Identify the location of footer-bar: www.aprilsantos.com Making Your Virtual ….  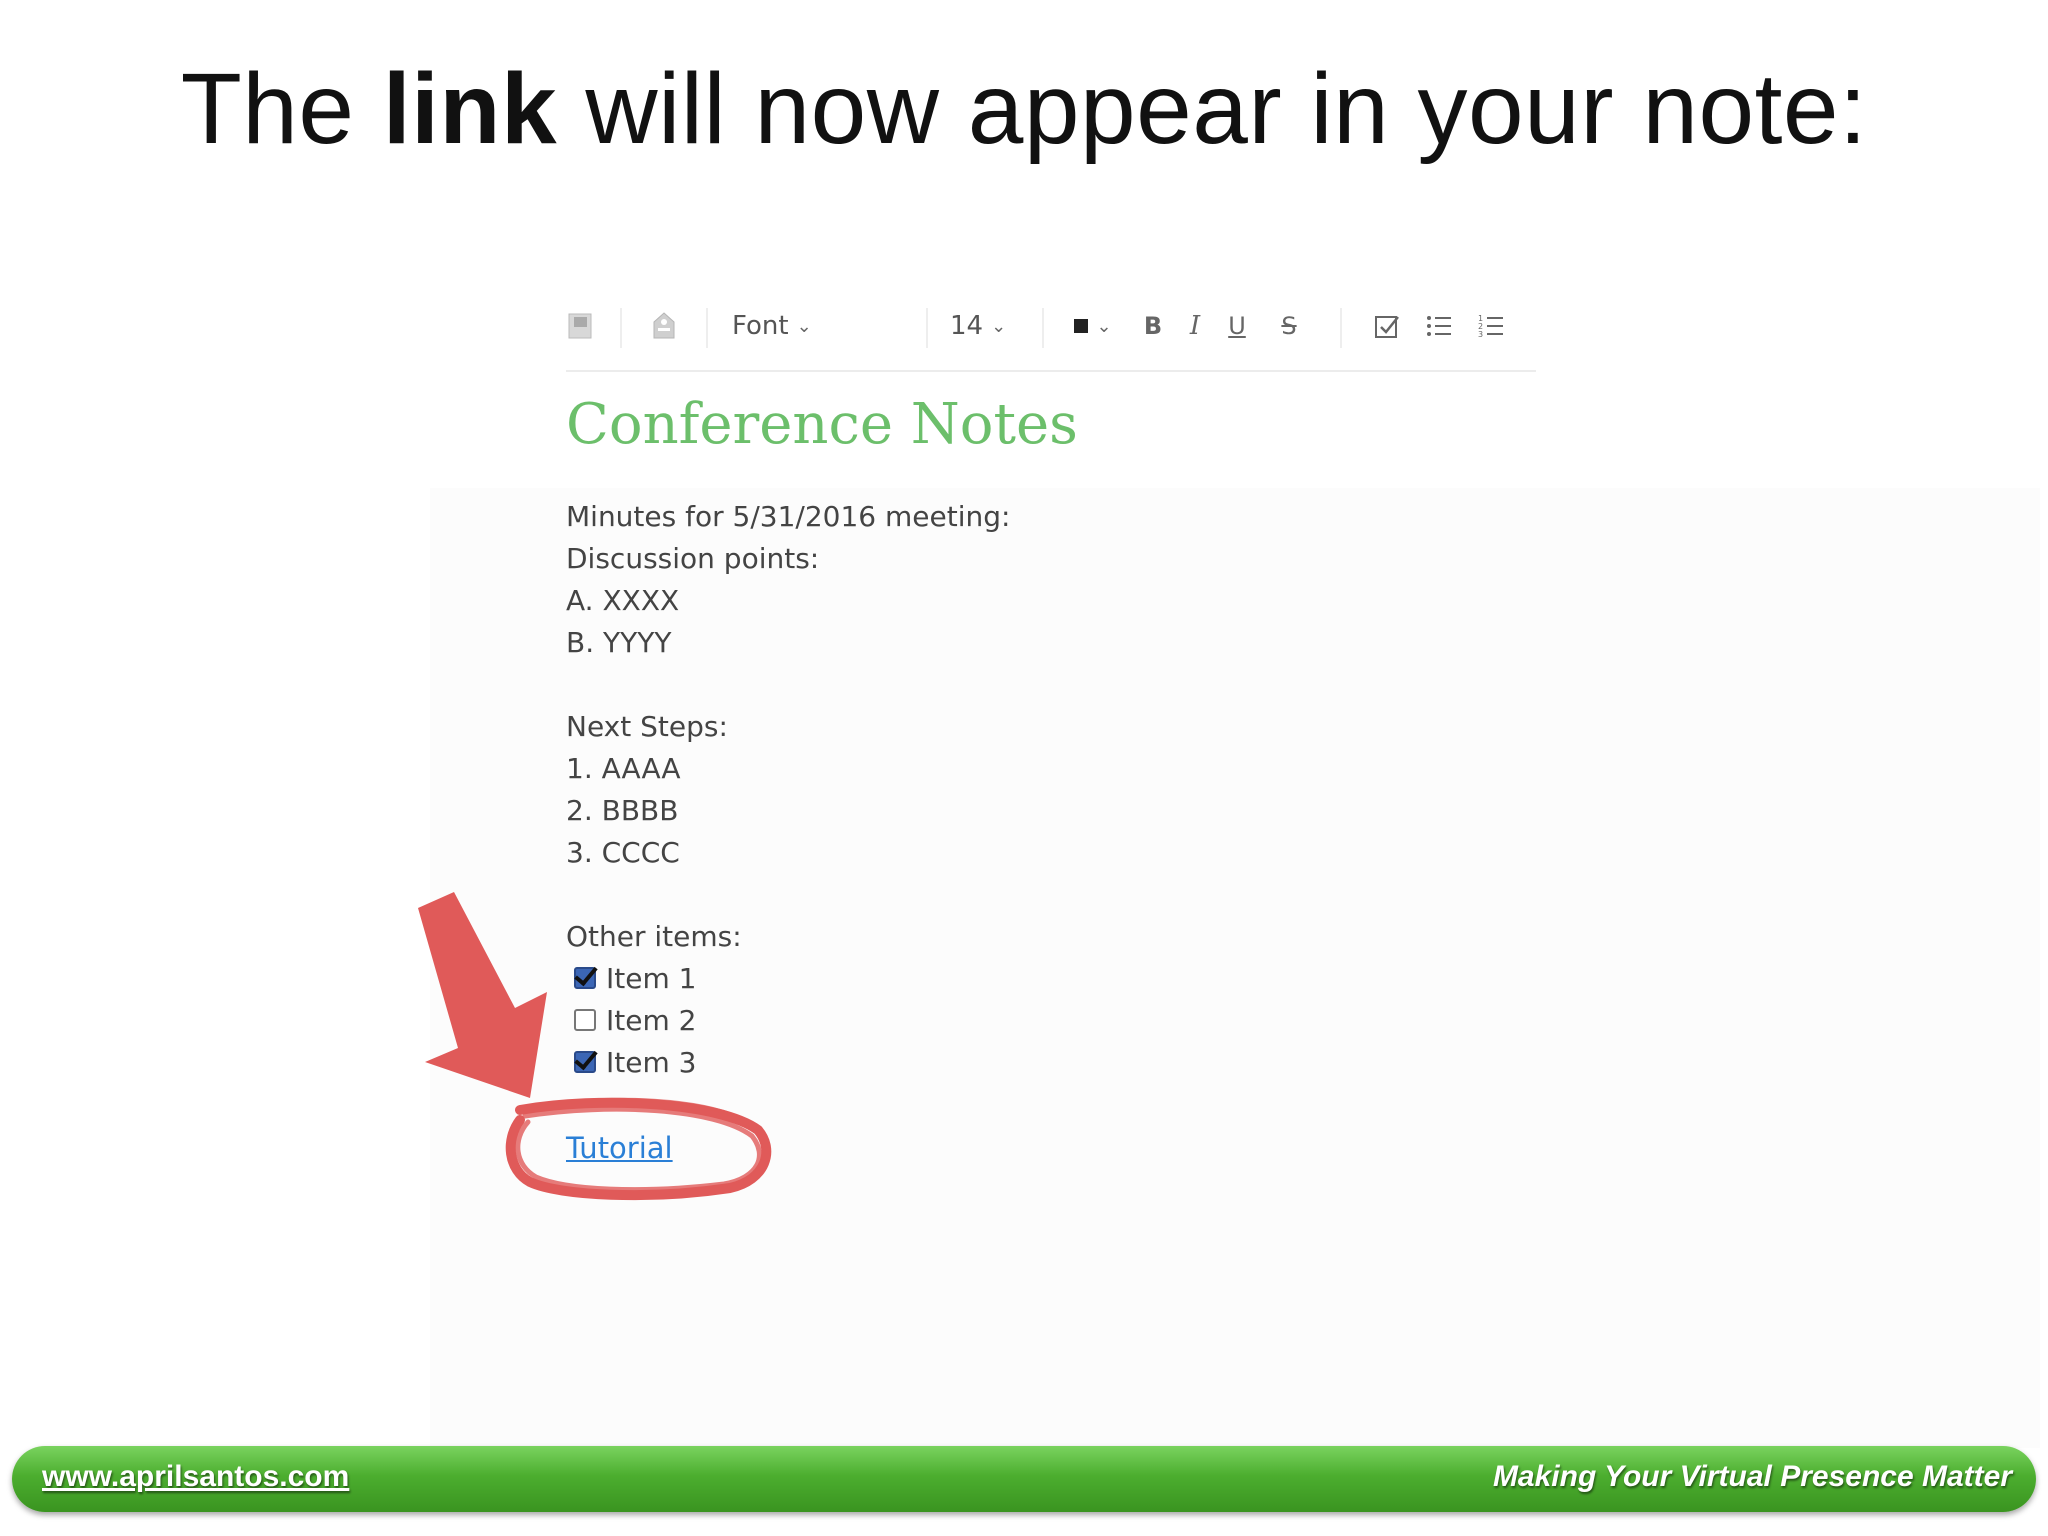
(1024, 1479).